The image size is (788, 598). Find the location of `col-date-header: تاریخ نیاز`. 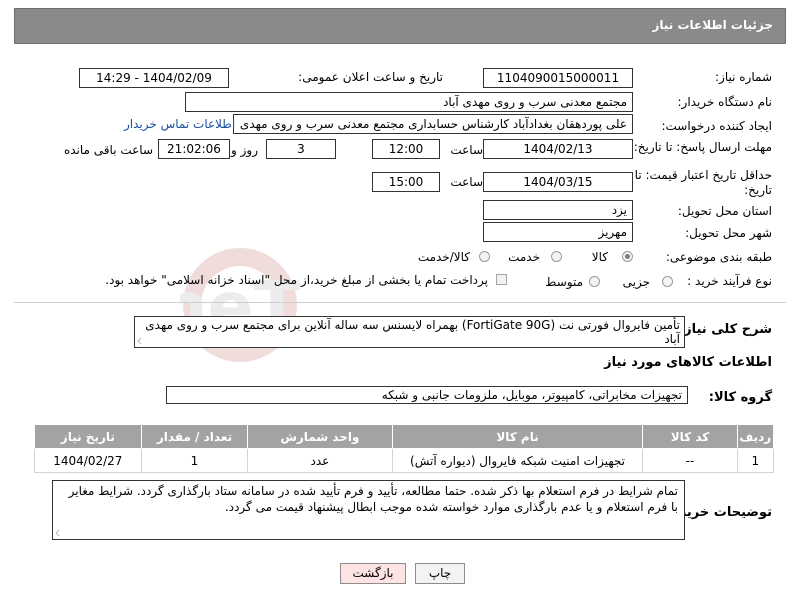

col-date-header: تاریخ نیاز is located at coordinates (88, 436).